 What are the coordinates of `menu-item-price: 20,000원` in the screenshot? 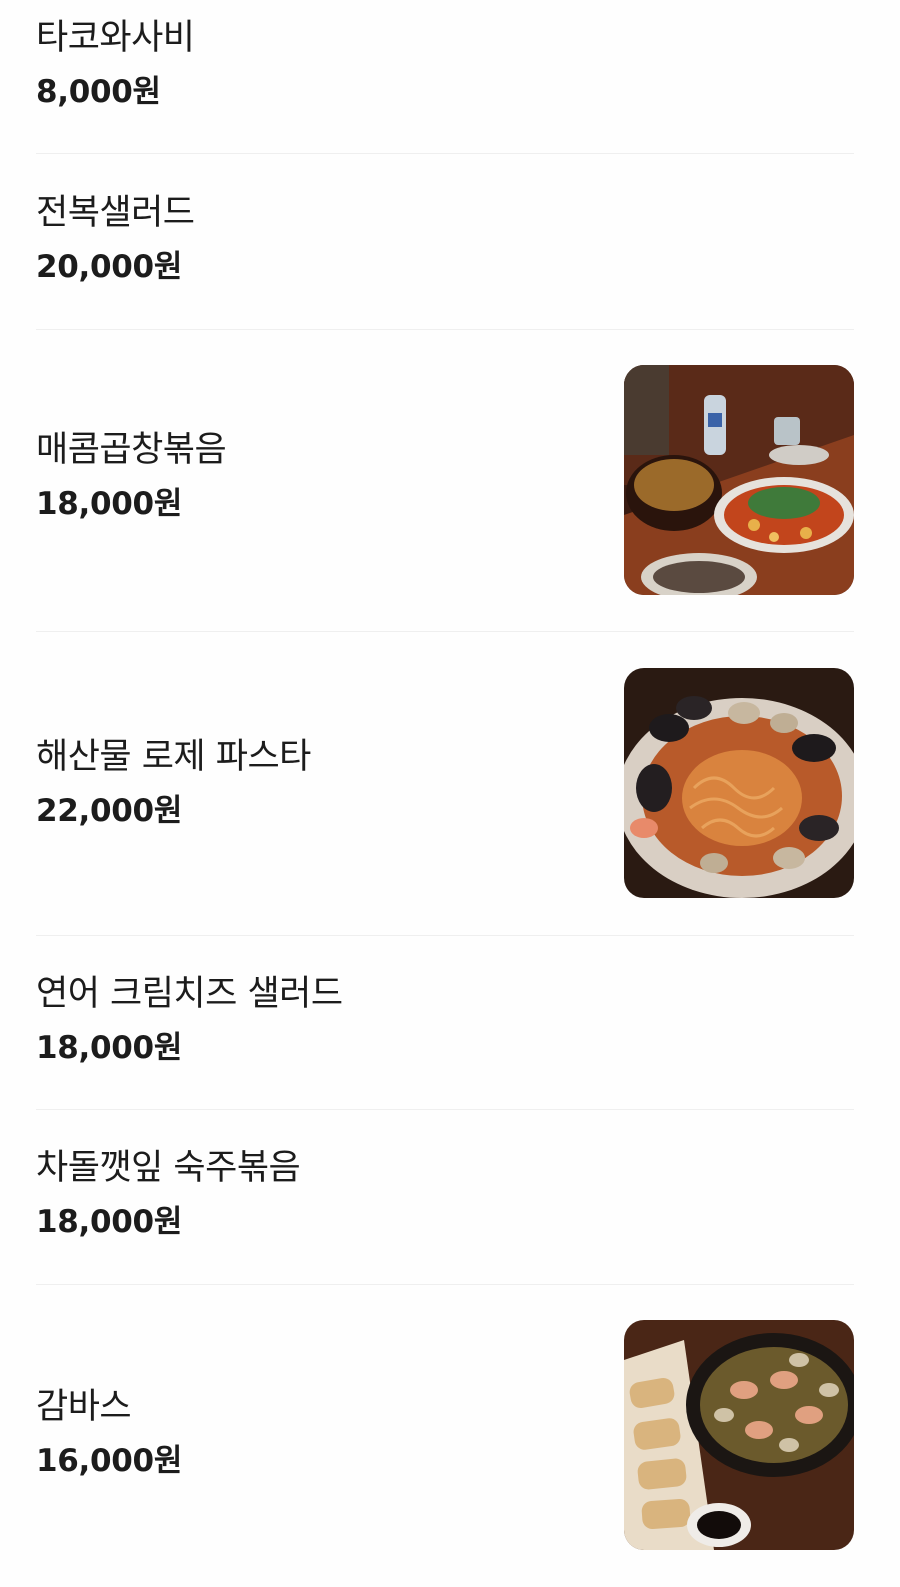 It's located at (109, 267).